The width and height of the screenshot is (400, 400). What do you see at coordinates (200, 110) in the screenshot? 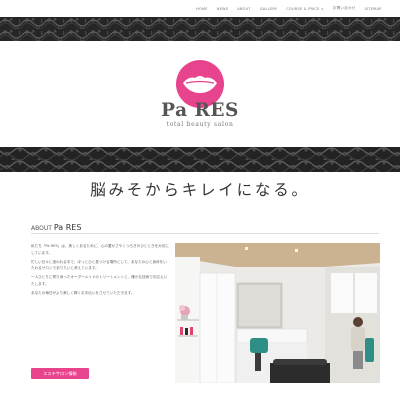
I see `logo-wordmark: Pa RES` at bounding box center [200, 110].